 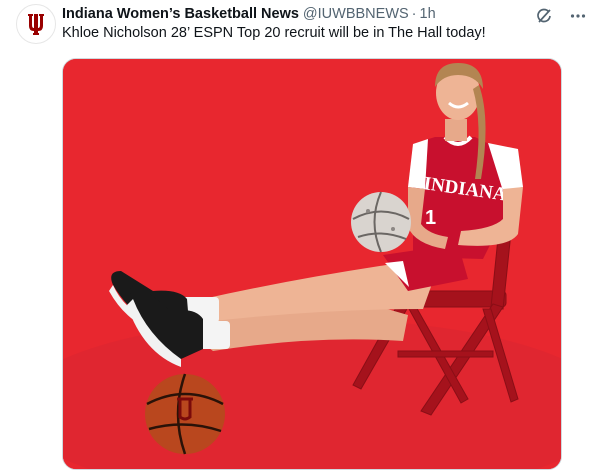 What do you see at coordinates (180, 14) in the screenshot?
I see `author-name: Indiana Women’s Basketball News` at bounding box center [180, 14].